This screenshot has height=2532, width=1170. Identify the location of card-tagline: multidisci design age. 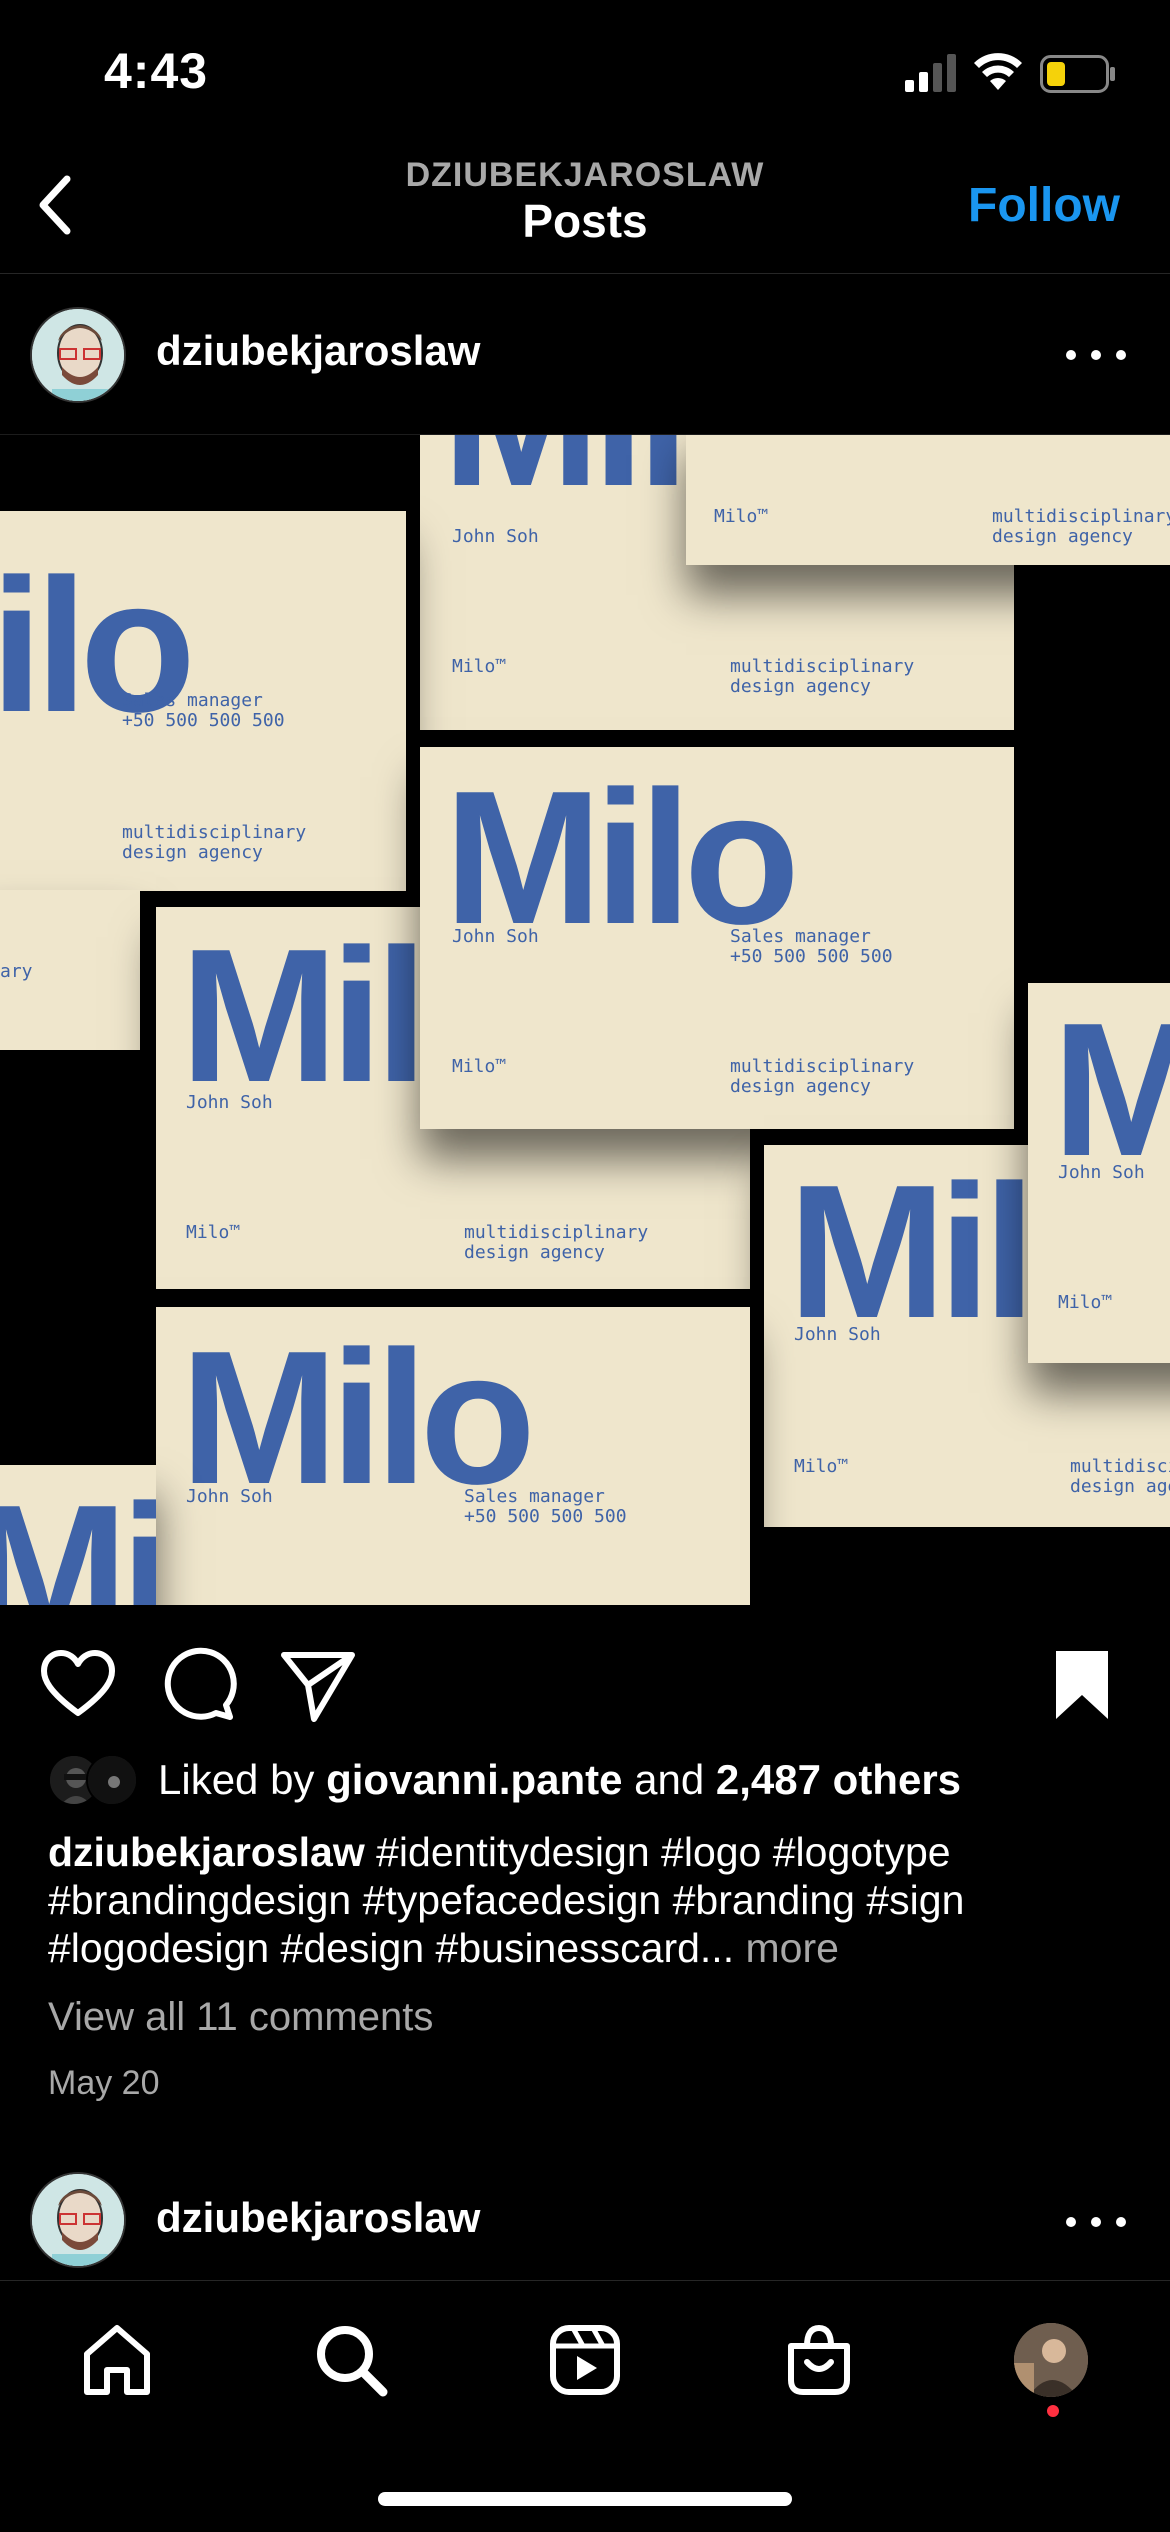
(1120, 1476).